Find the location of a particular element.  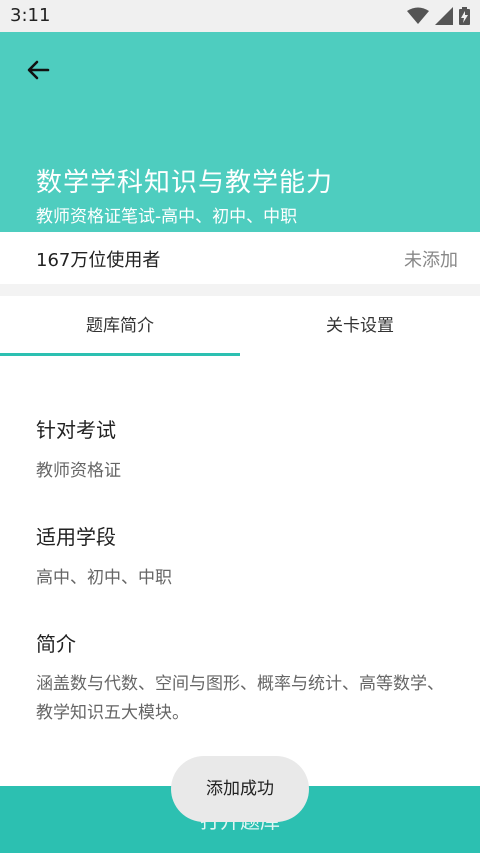

signal-icon is located at coordinates (444, 16).